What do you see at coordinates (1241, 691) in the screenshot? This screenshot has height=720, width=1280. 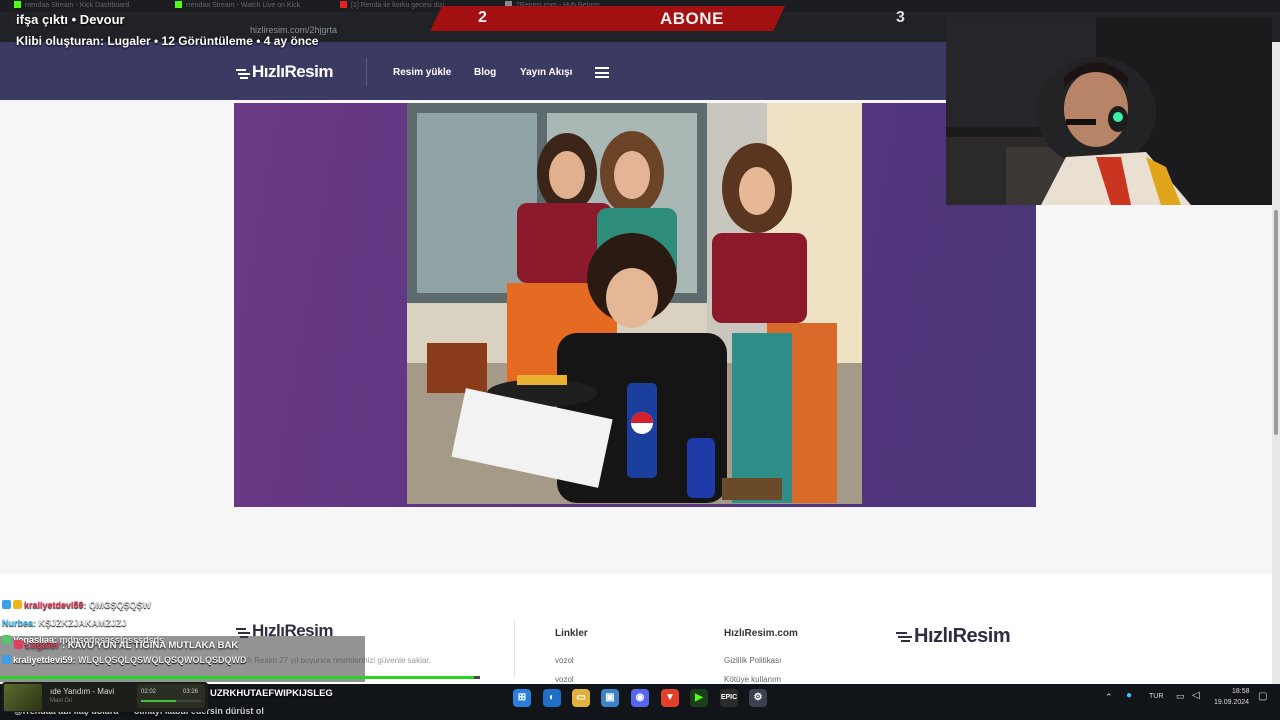 I see `clock-time: 18:58` at bounding box center [1241, 691].